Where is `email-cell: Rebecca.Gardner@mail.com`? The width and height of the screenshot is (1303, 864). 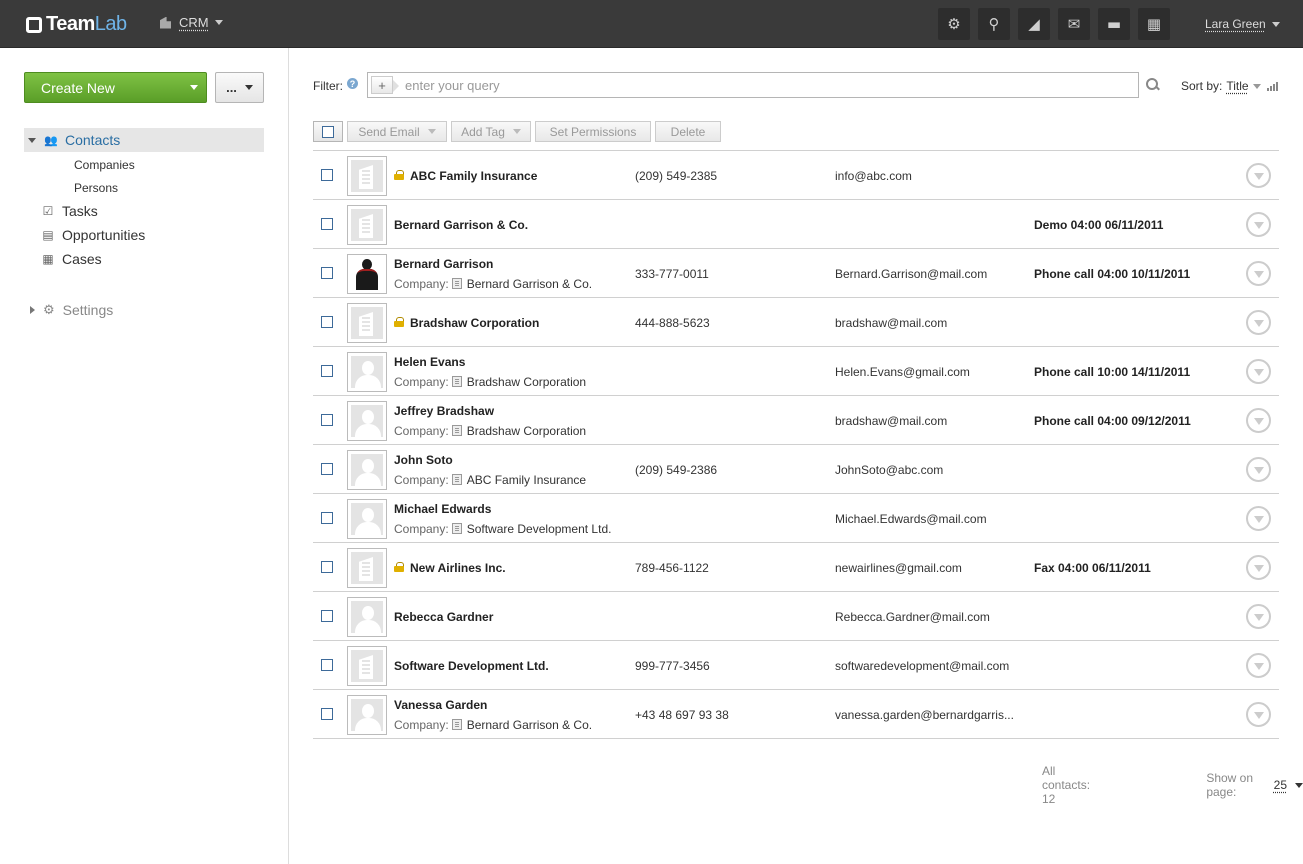 email-cell: Rebecca.Gardner@mail.com is located at coordinates (912, 616).